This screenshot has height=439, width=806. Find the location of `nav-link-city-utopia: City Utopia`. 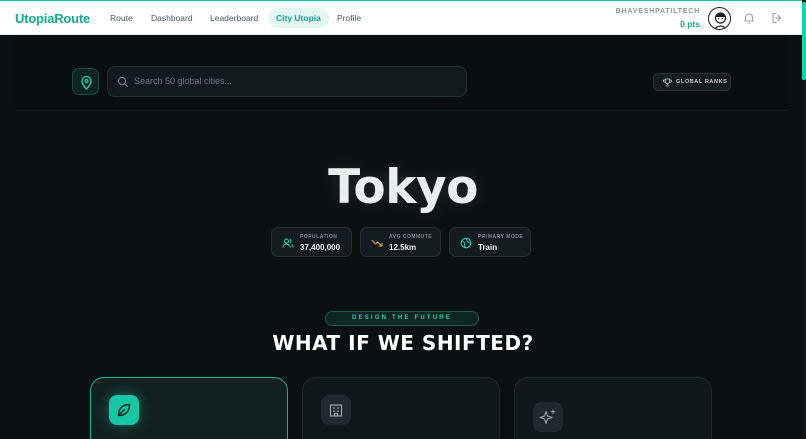

nav-link-city-utopia: City Utopia is located at coordinates (298, 18).